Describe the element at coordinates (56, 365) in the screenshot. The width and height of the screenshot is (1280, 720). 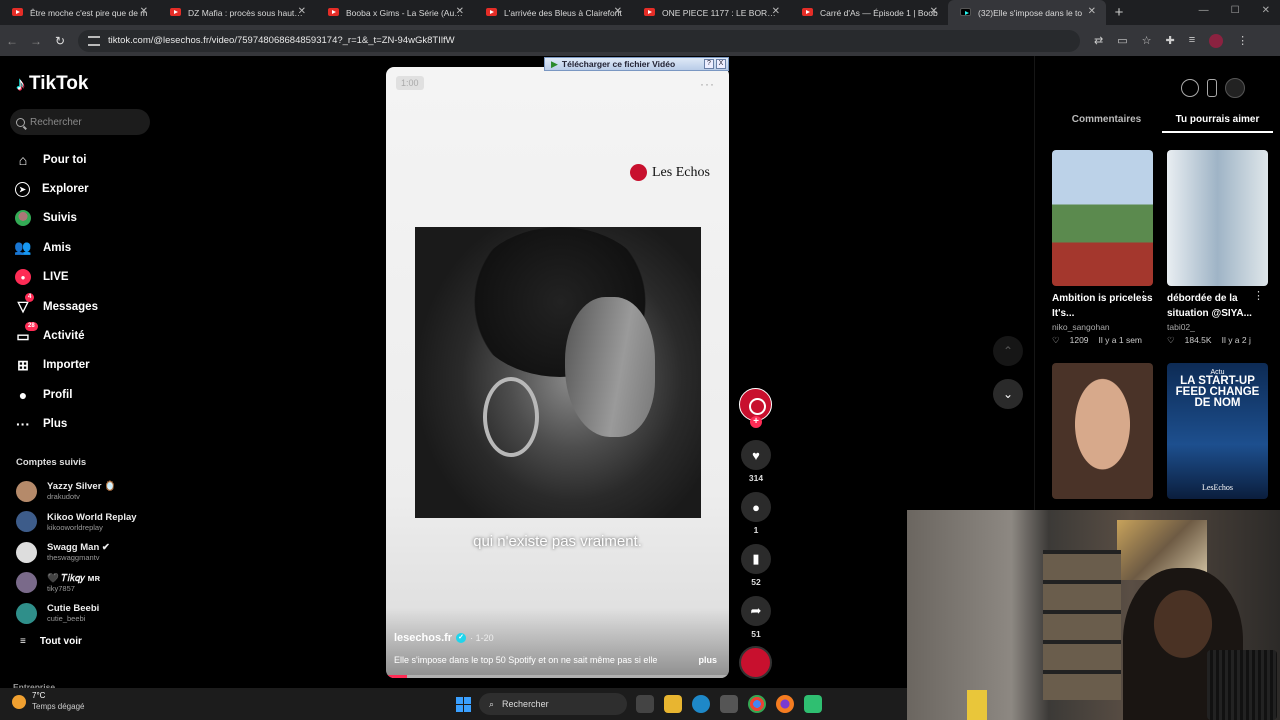
I see `nav-importer: ⊞ Importer` at that location.